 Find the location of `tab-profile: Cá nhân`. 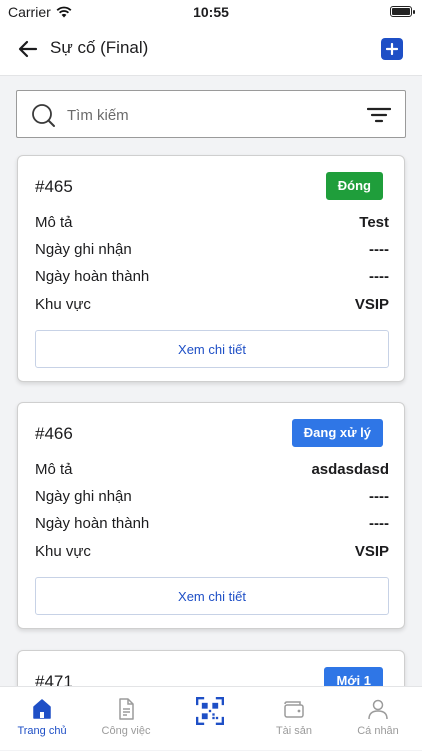

tab-profile: Cá nhân is located at coordinates (378, 719).